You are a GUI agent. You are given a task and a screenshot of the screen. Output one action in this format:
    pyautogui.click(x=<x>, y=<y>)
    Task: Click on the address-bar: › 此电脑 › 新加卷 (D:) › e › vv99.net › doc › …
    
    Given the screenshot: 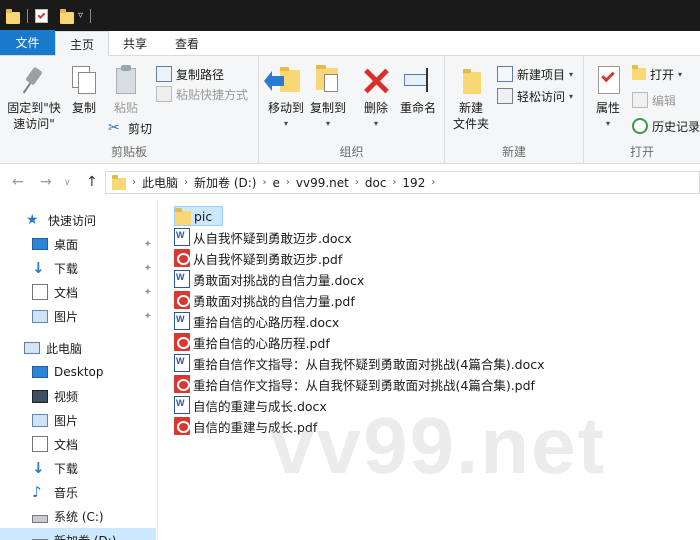 What is the action you would take?
    pyautogui.click(x=402, y=182)
    